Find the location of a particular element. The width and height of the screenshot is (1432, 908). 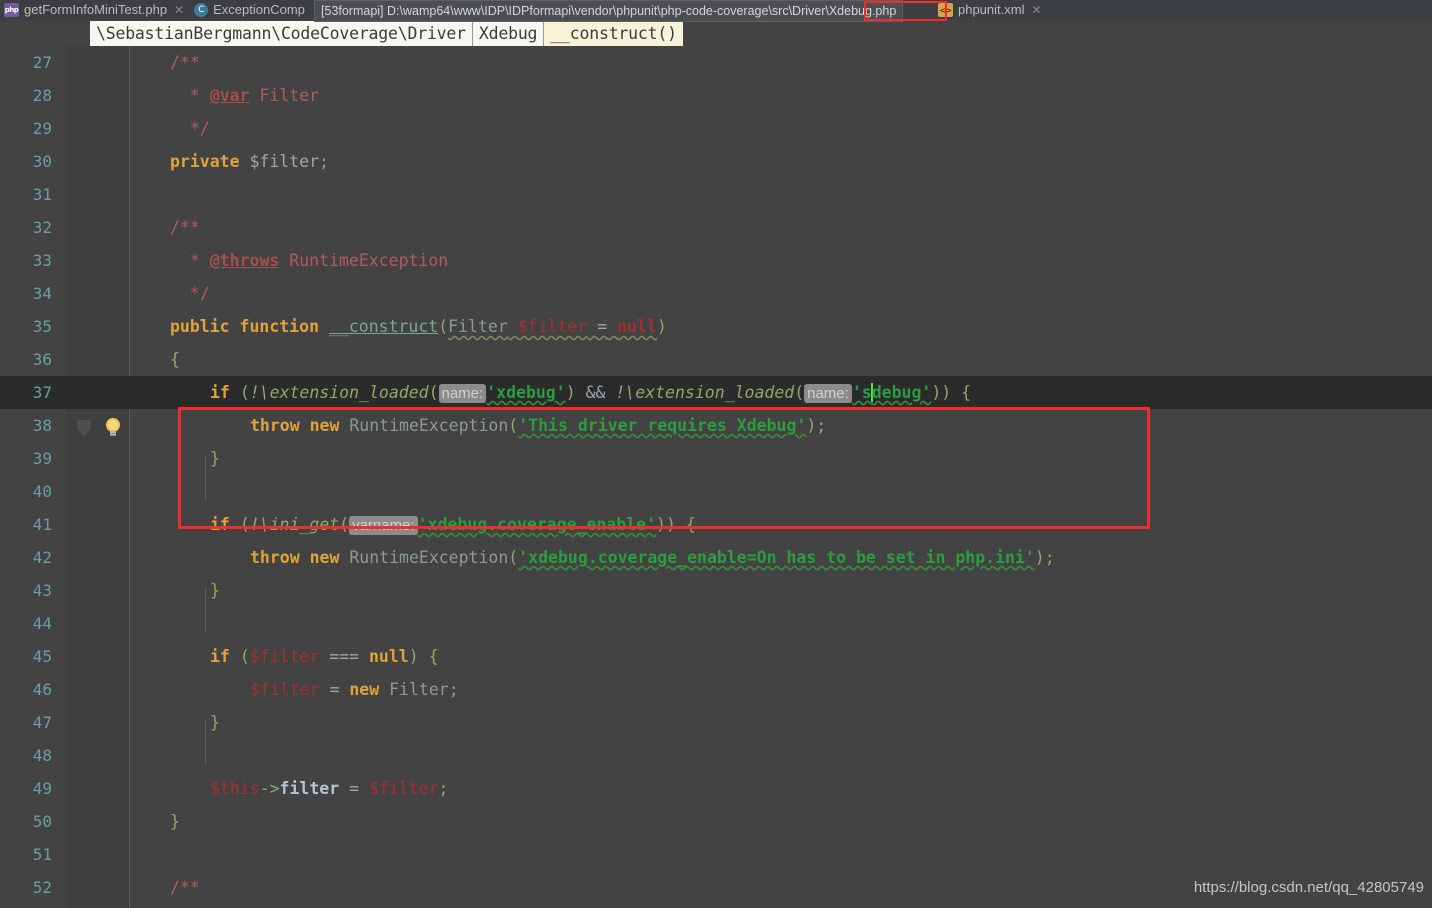

line-number: 45 is located at coordinates (42, 656).